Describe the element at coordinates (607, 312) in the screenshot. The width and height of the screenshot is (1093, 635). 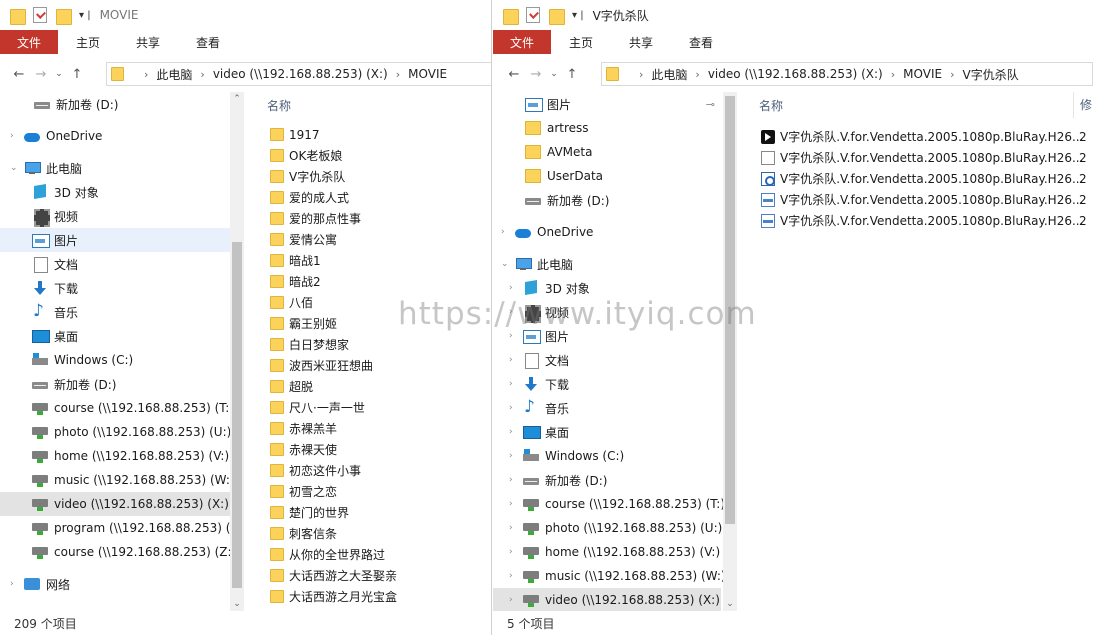
I see `nav-item-videos: › 视频` at that location.